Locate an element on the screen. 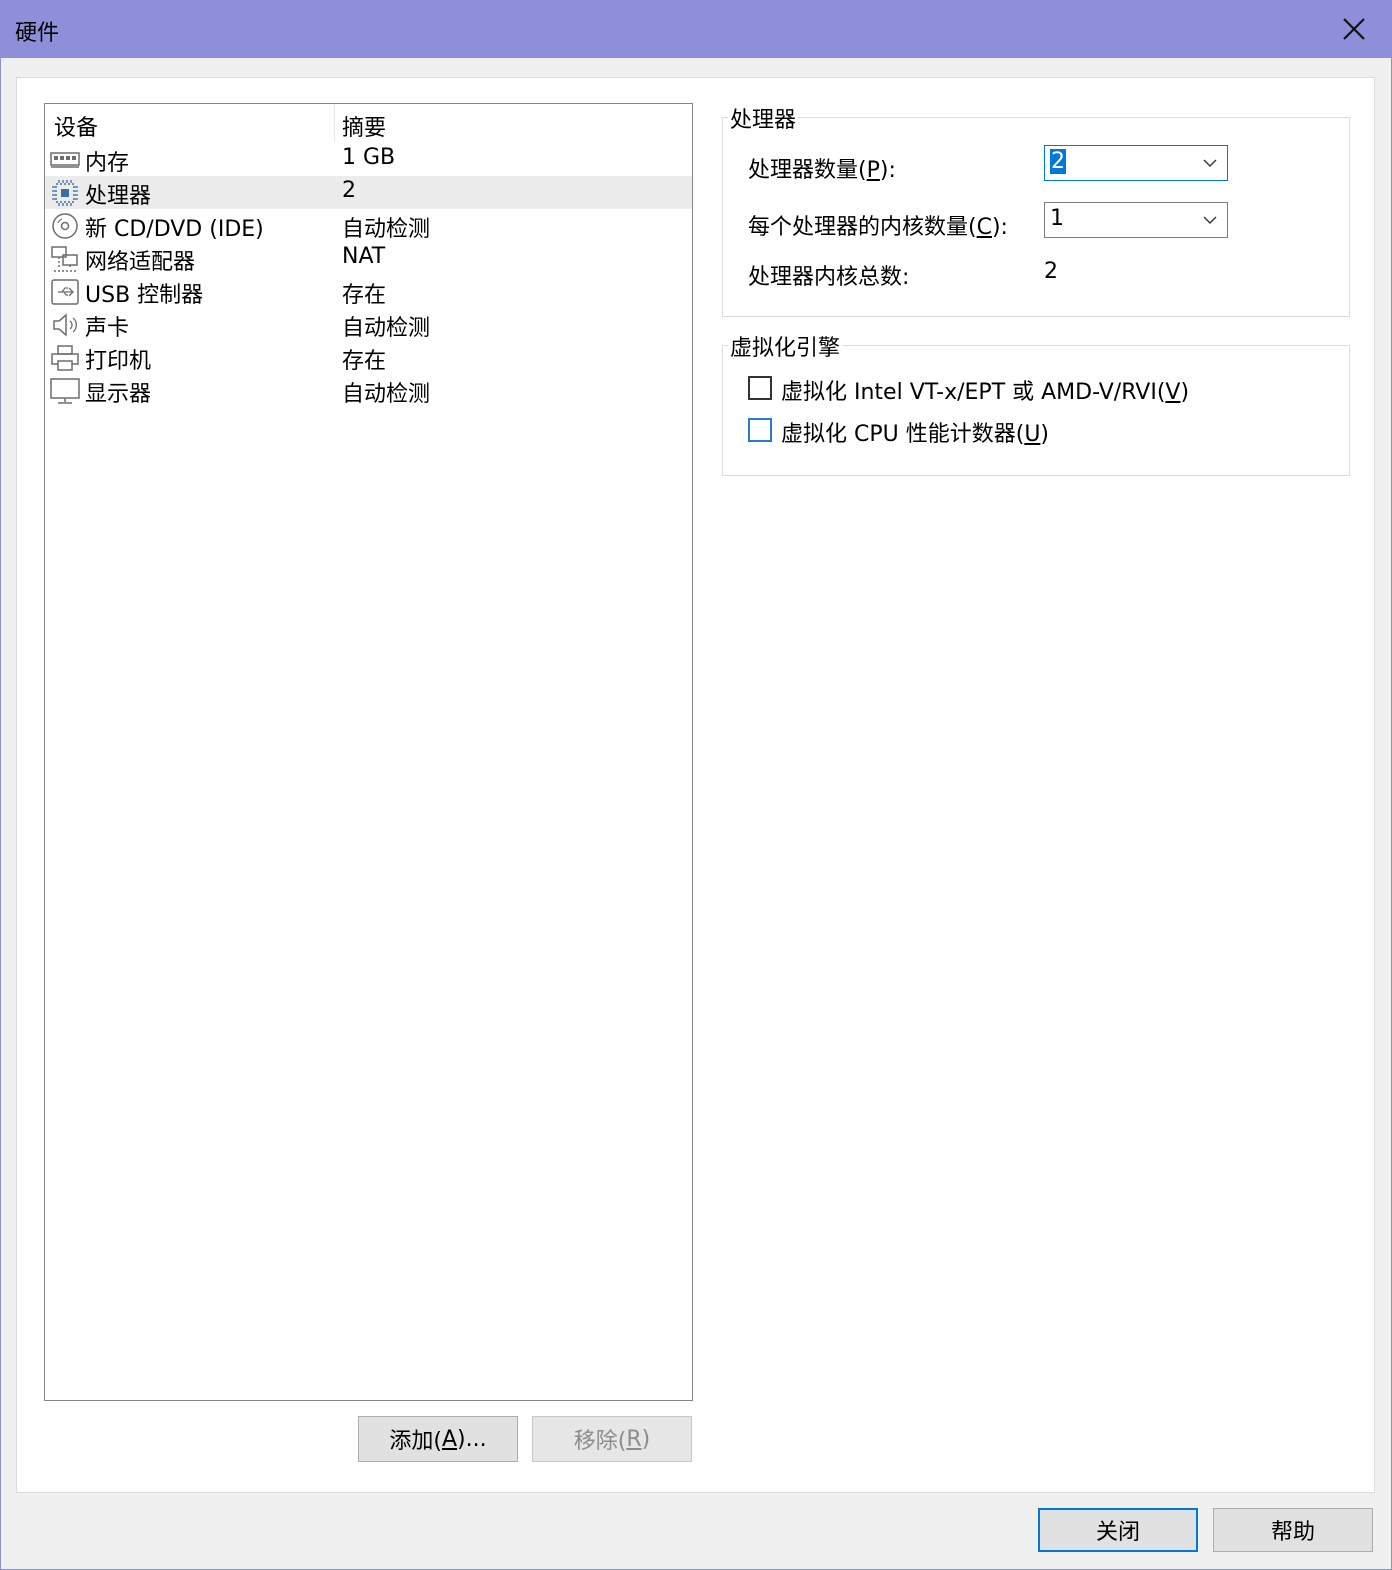 This screenshot has height=1570, width=1392. processor-count-select: 2 is located at coordinates (1136, 163).